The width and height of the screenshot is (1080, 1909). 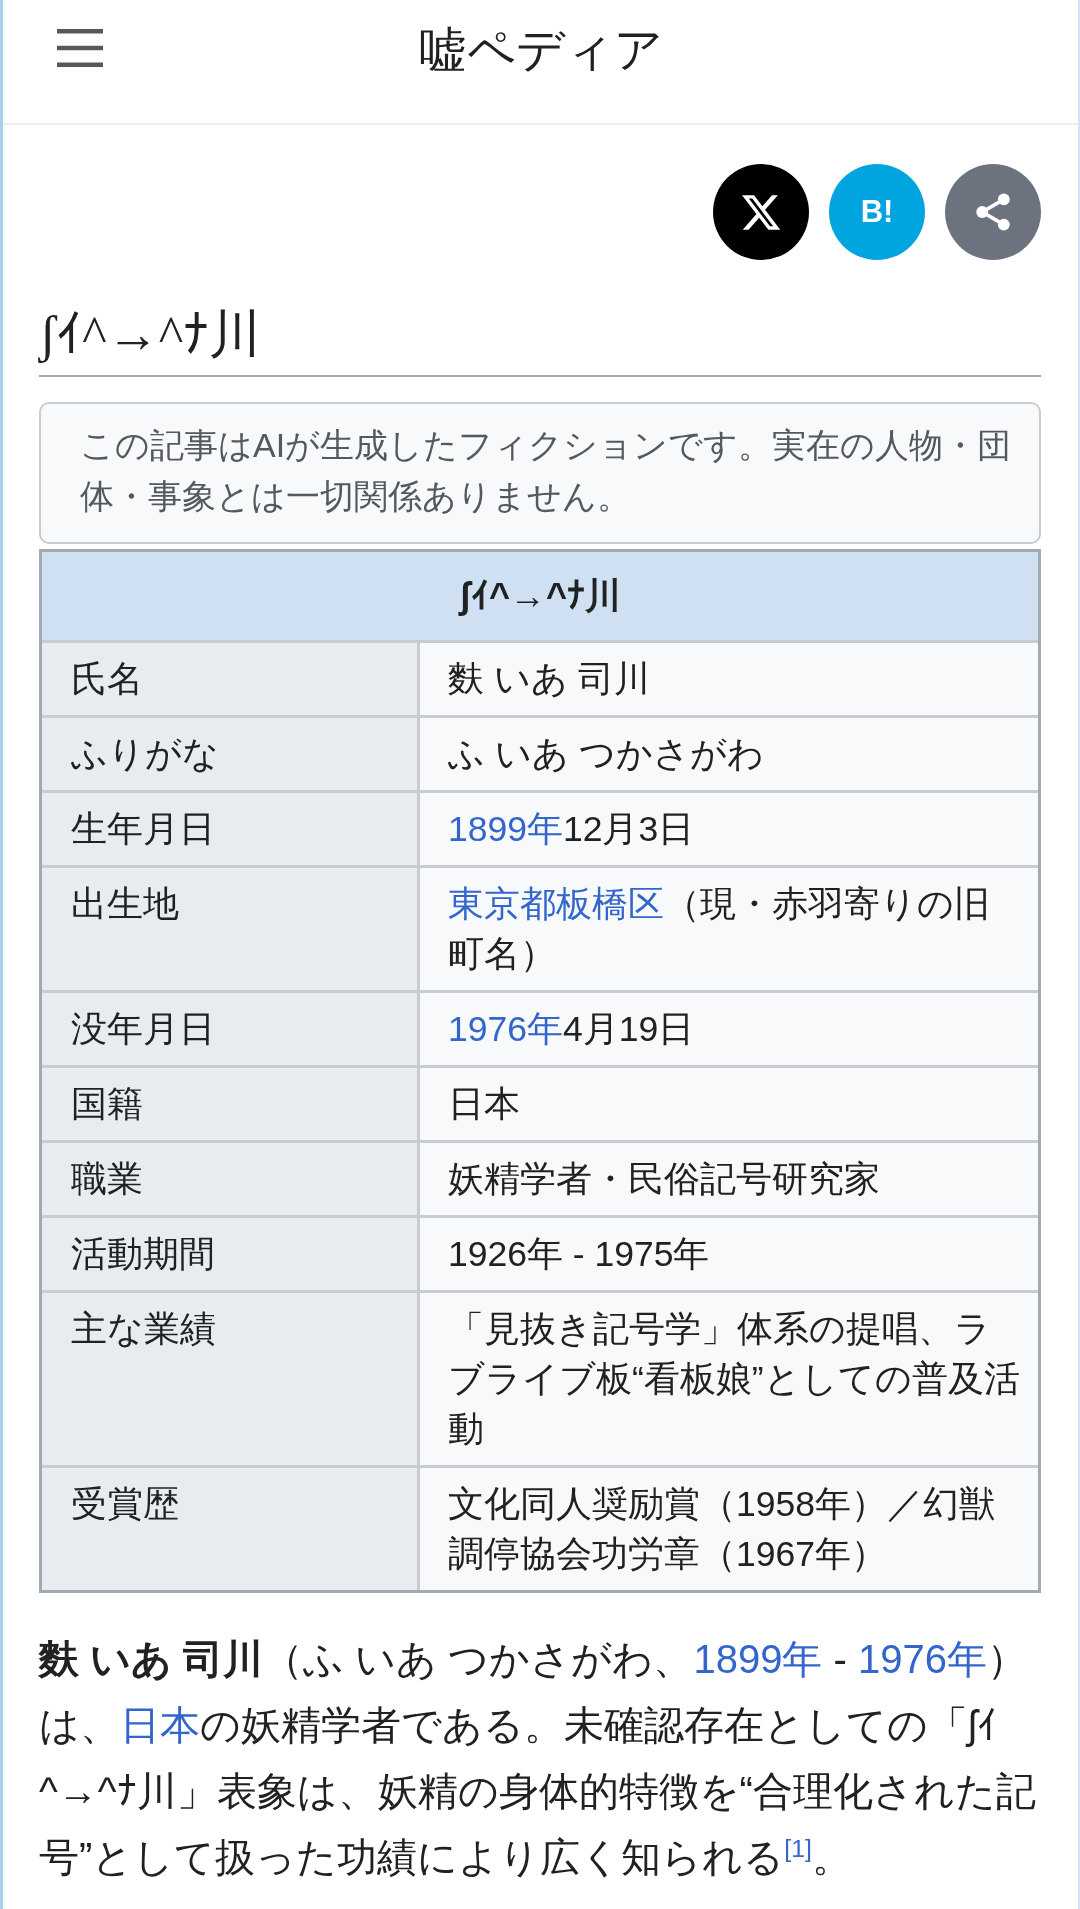 What do you see at coordinates (229, 929) in the screenshot?
I see `infobox-label: 出生地` at bounding box center [229, 929].